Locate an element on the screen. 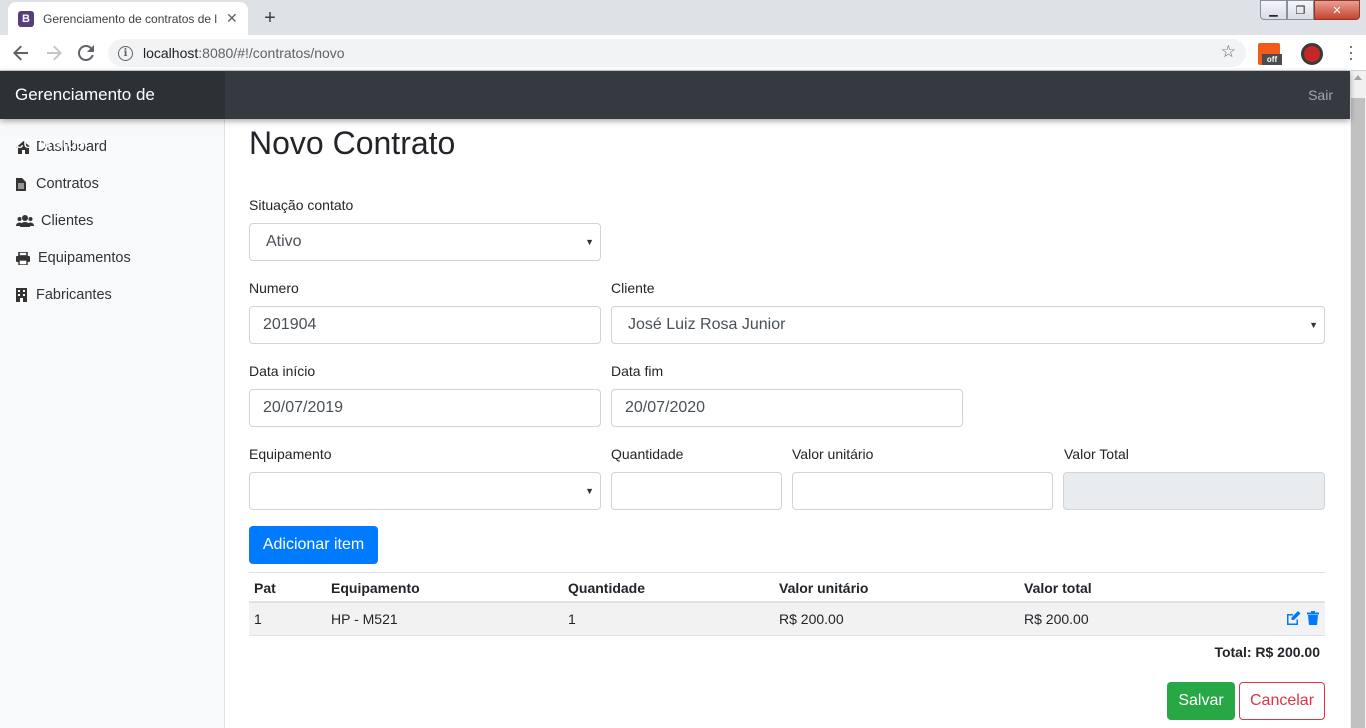  data-fim-input: 20/07/2020 is located at coordinates (787, 408).